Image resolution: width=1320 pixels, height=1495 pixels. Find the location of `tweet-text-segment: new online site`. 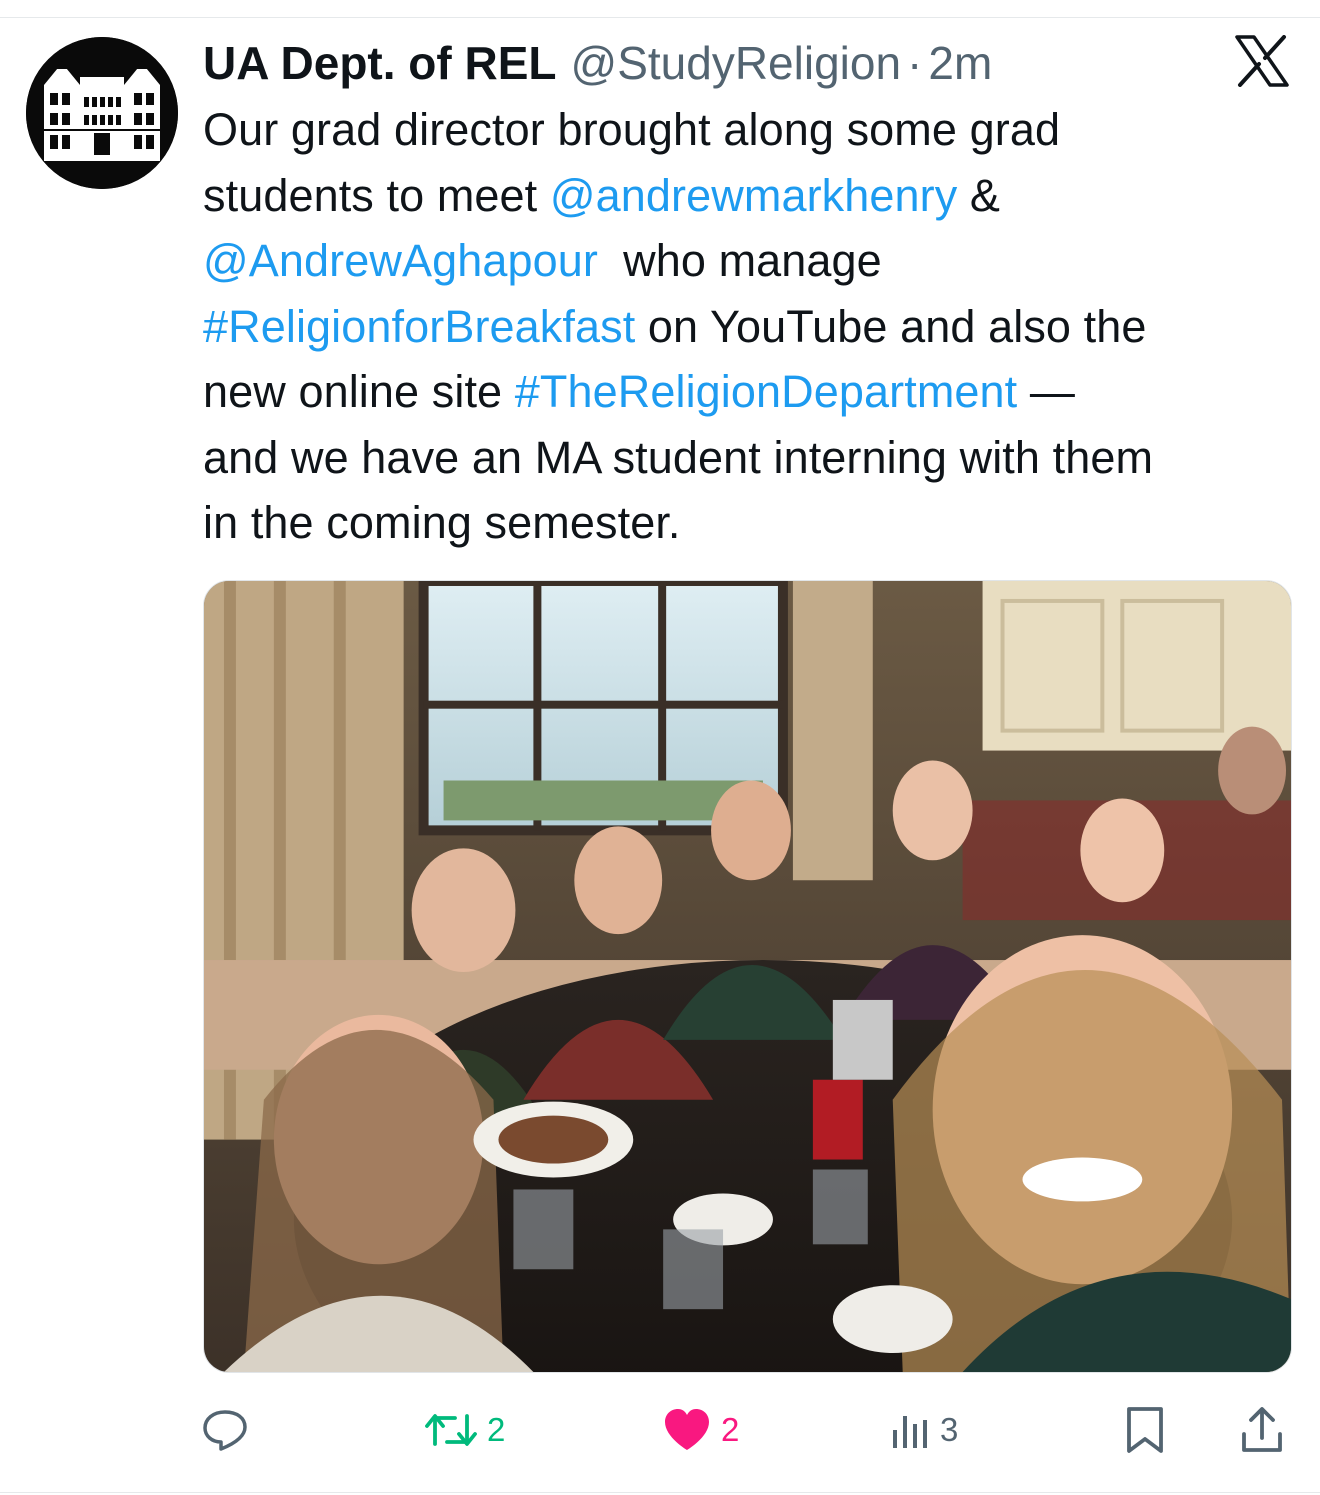

tweet-text-segment: new online site is located at coordinates (359, 391).